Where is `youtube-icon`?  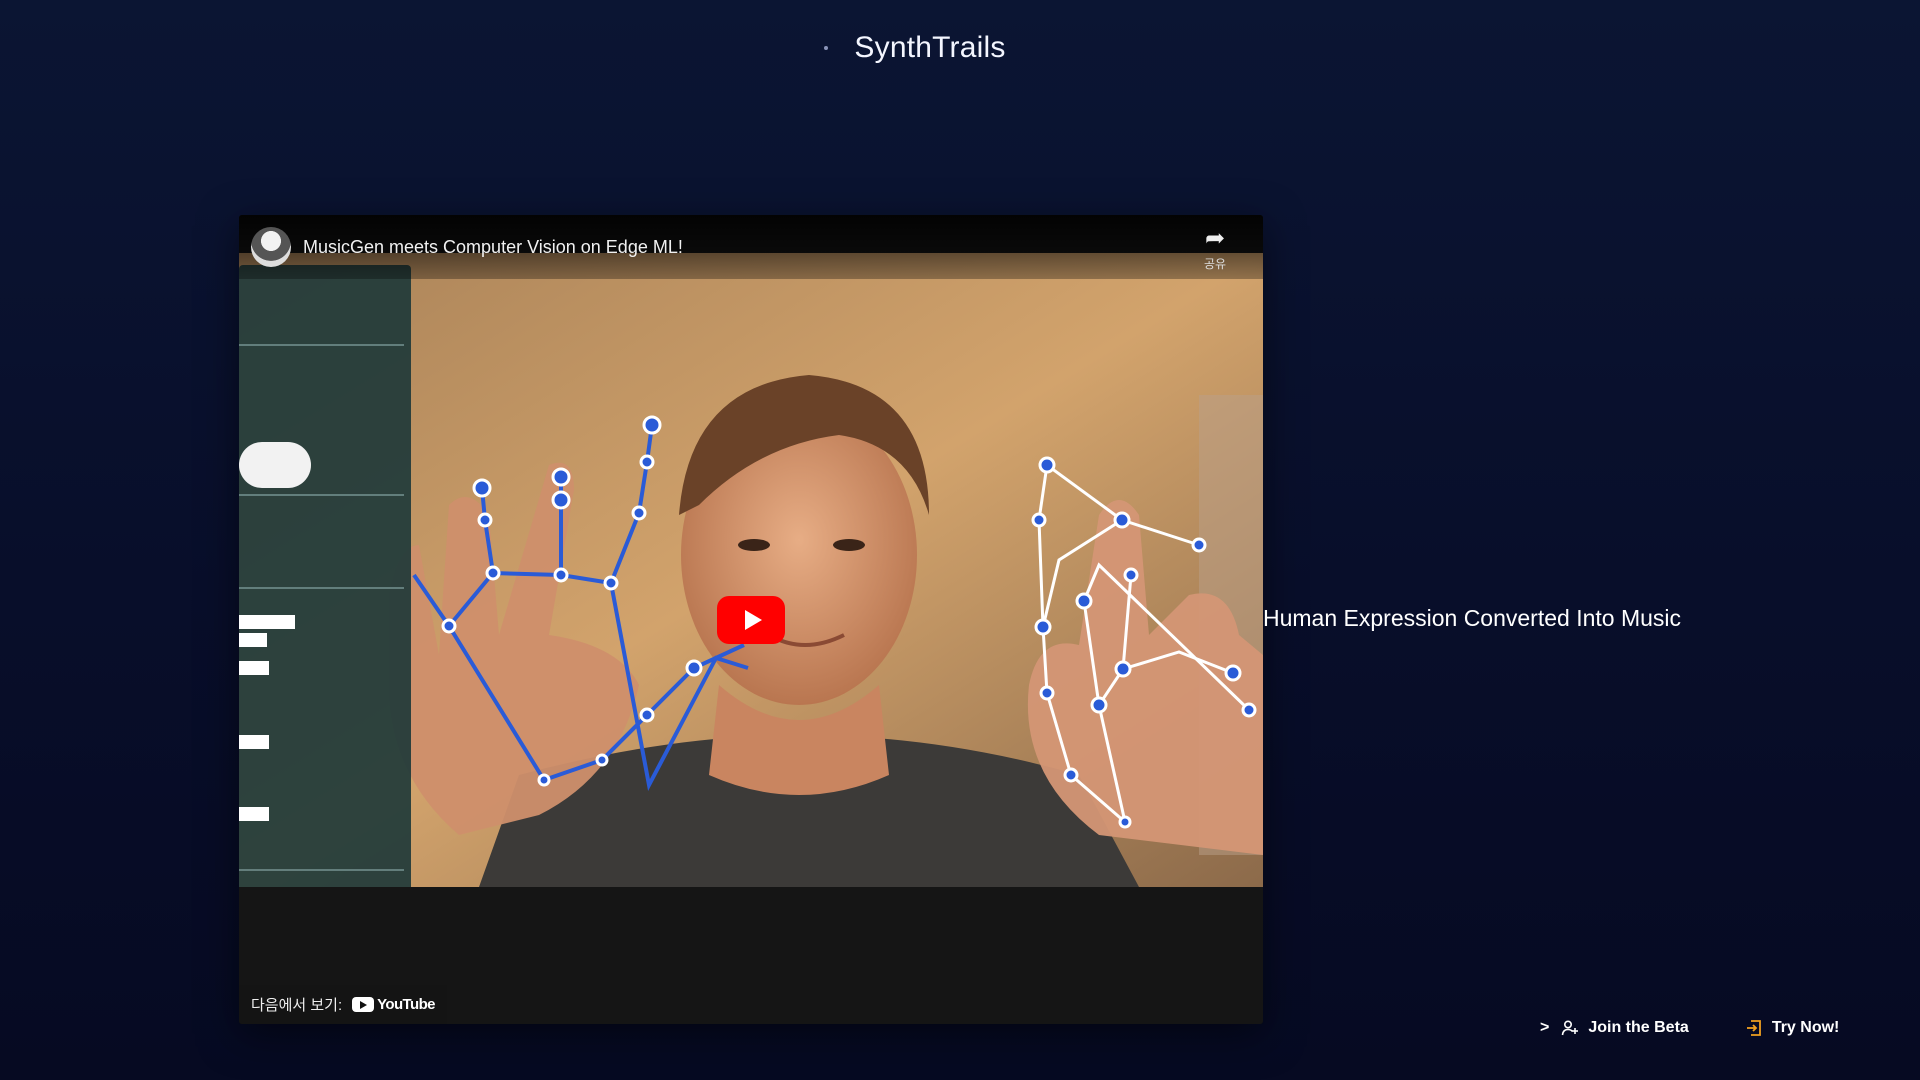
youtube-icon is located at coordinates (363, 1004).